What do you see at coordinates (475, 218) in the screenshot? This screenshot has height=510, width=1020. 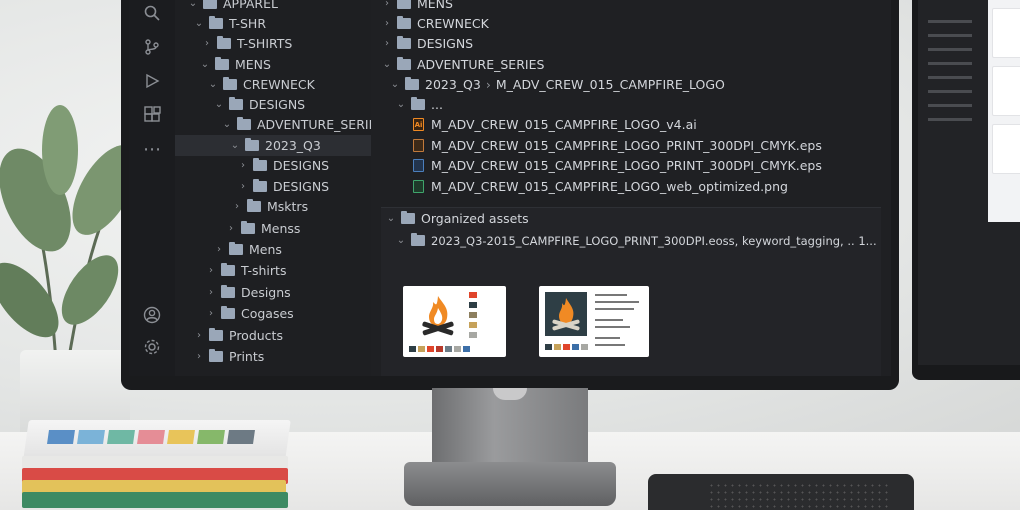 I see `organized-assets-label: Organized assets` at bounding box center [475, 218].